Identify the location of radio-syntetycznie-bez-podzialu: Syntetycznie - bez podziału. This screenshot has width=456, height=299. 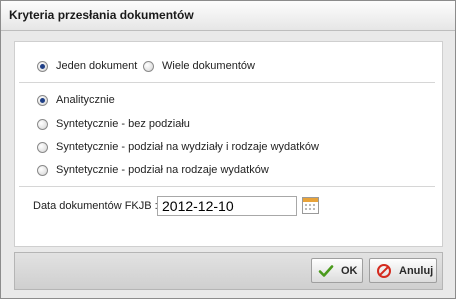
(113, 124).